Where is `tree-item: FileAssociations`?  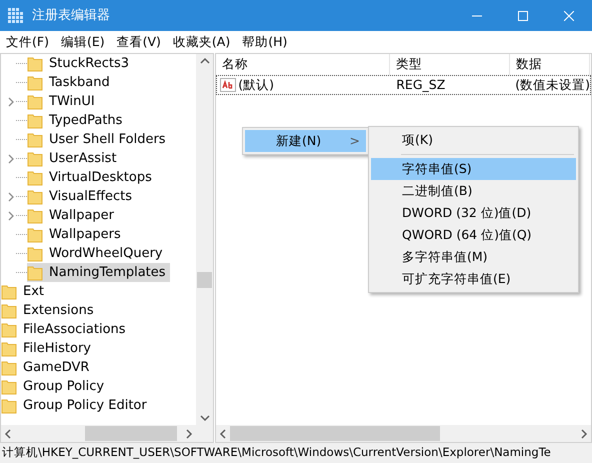 tree-item: FileAssociations is located at coordinates (65, 329).